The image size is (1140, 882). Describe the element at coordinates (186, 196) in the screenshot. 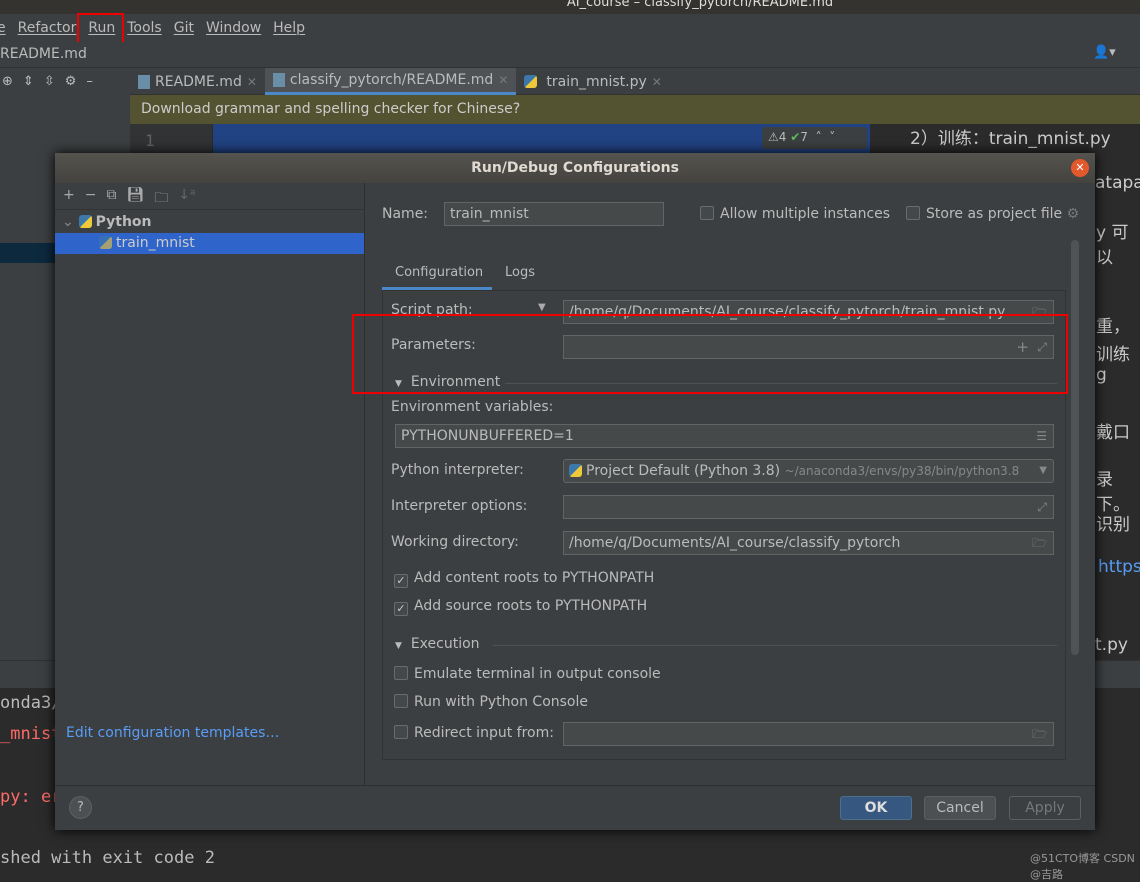

I see `sort-icon: ↓ᵃ` at that location.